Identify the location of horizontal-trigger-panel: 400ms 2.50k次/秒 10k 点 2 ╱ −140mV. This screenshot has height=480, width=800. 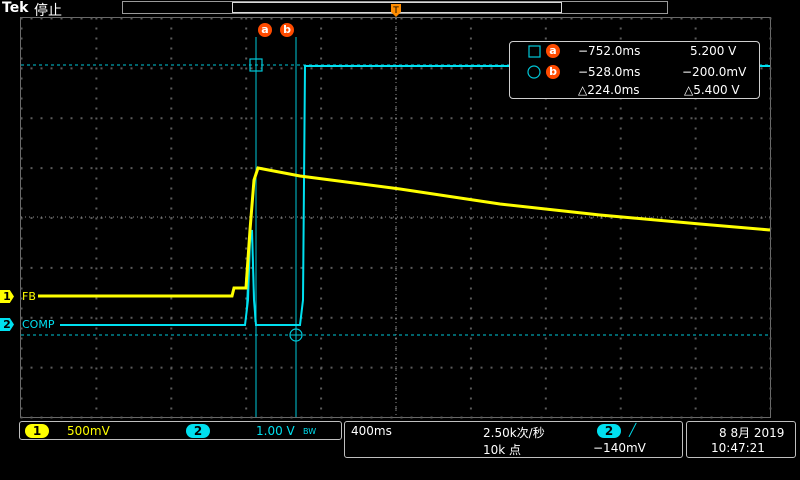
(513, 439).